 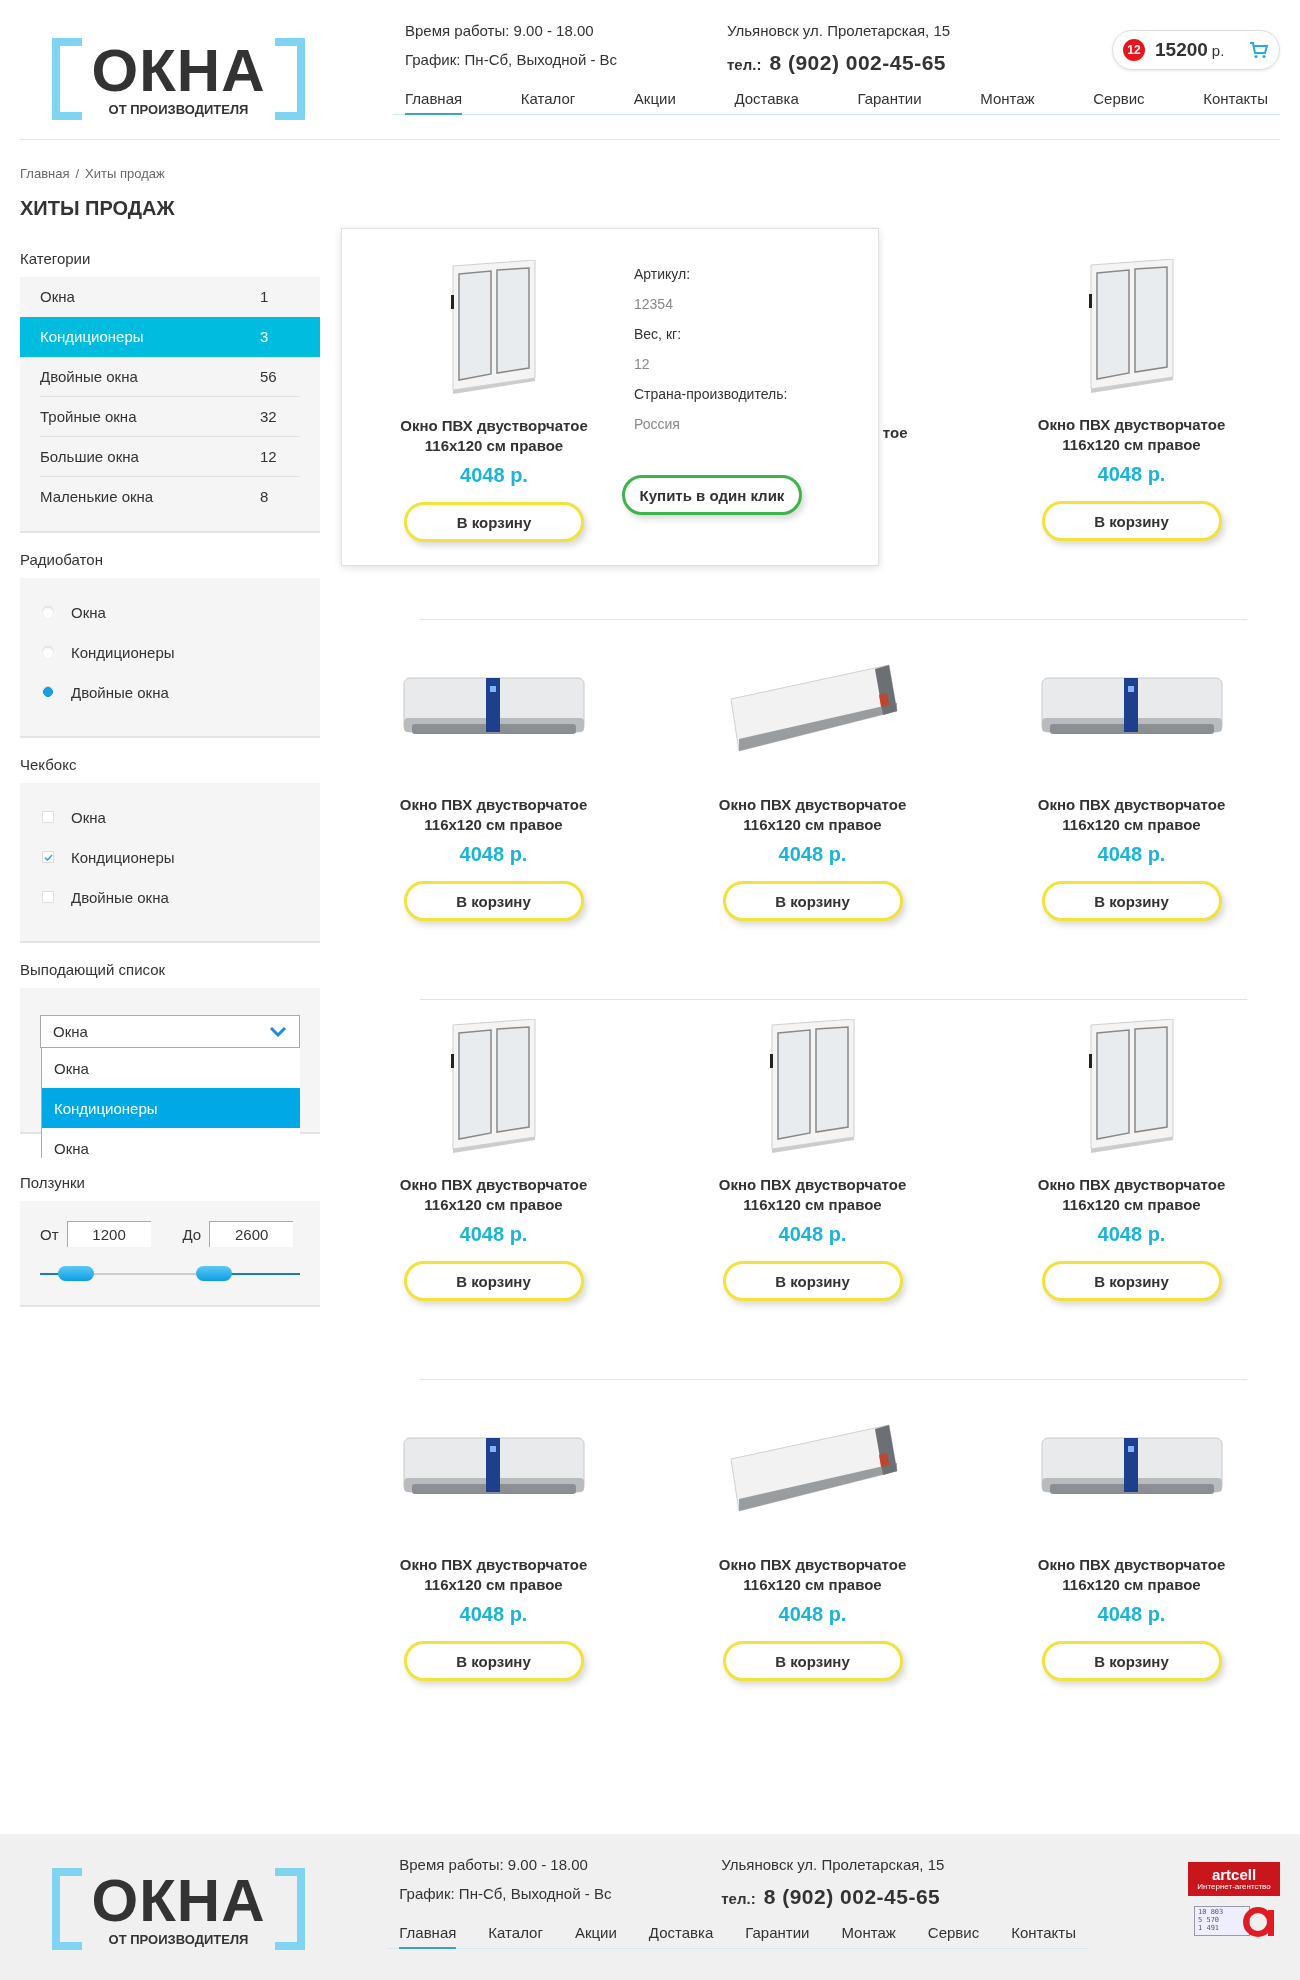 I want to click on radio-label: Двойные окна, so click(x=120, y=692).